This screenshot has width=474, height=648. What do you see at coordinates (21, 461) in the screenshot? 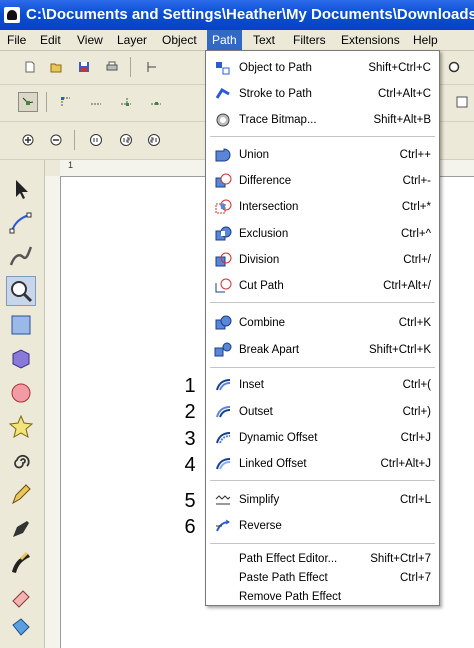
I see `spiral-icon` at bounding box center [21, 461].